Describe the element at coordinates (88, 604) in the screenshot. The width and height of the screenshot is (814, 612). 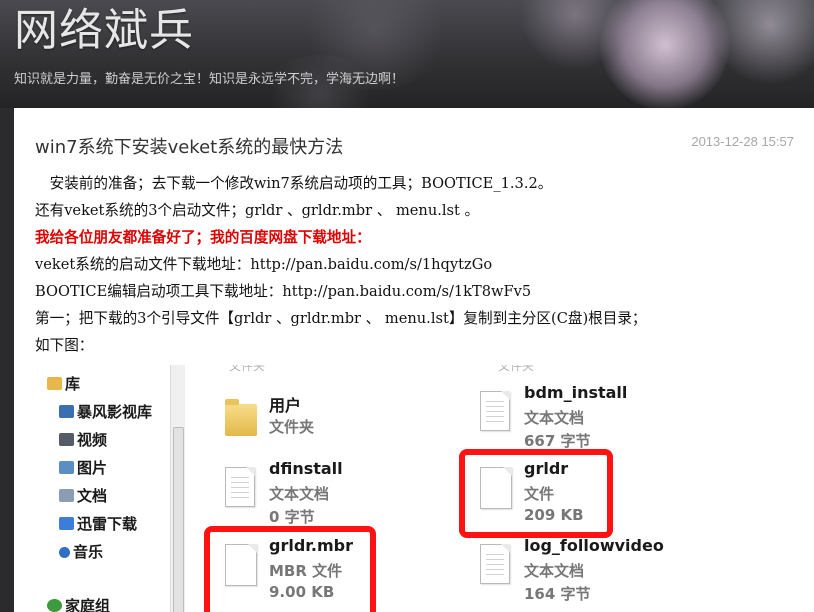
I see `nav-item-label: 家庭组` at that location.